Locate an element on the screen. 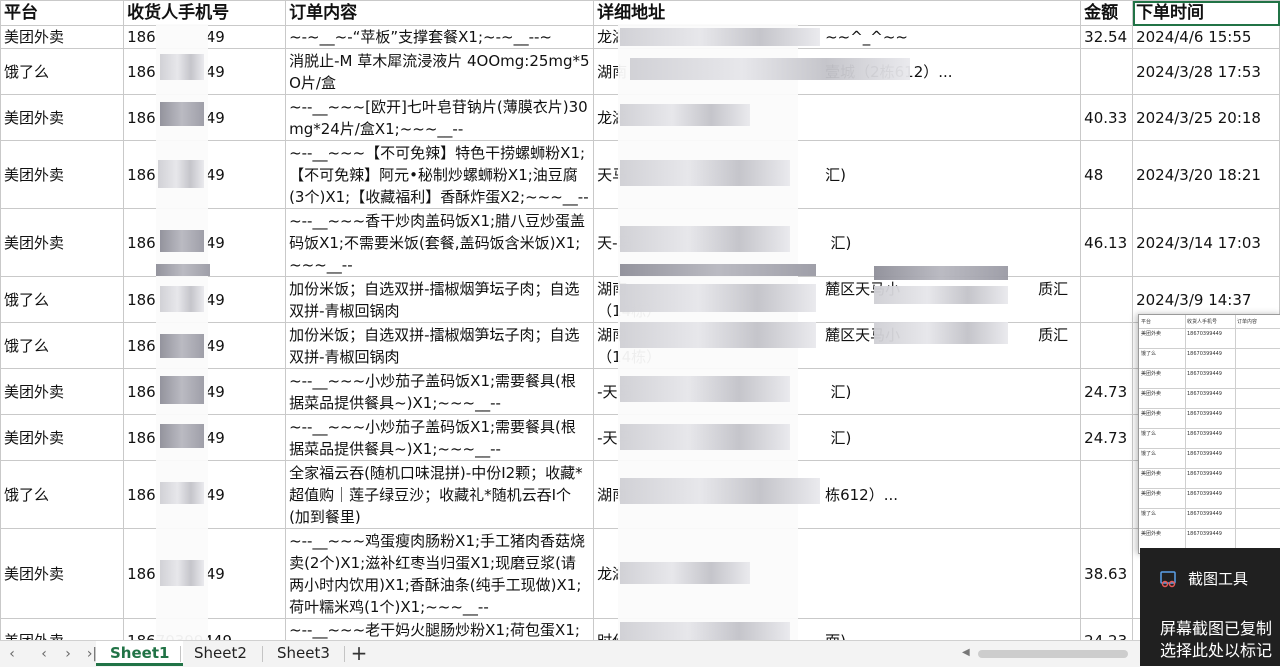  thumb-header-platform: 平台 is located at coordinates (1146, 322).